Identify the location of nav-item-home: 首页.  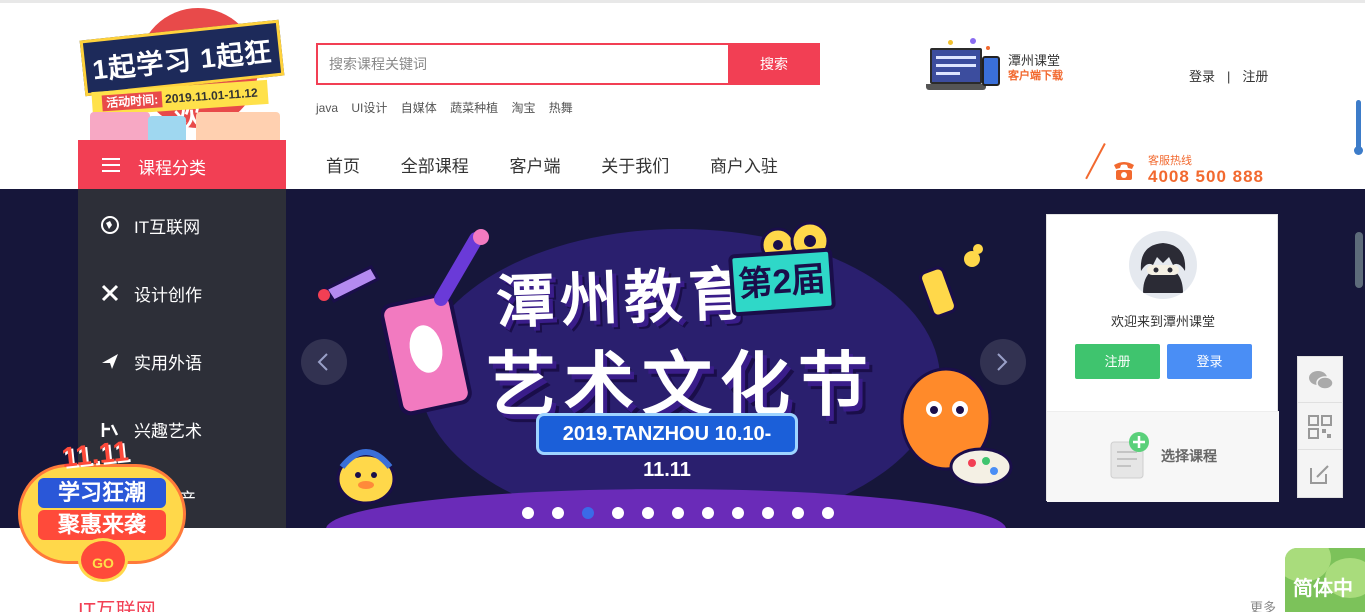
(343, 164).